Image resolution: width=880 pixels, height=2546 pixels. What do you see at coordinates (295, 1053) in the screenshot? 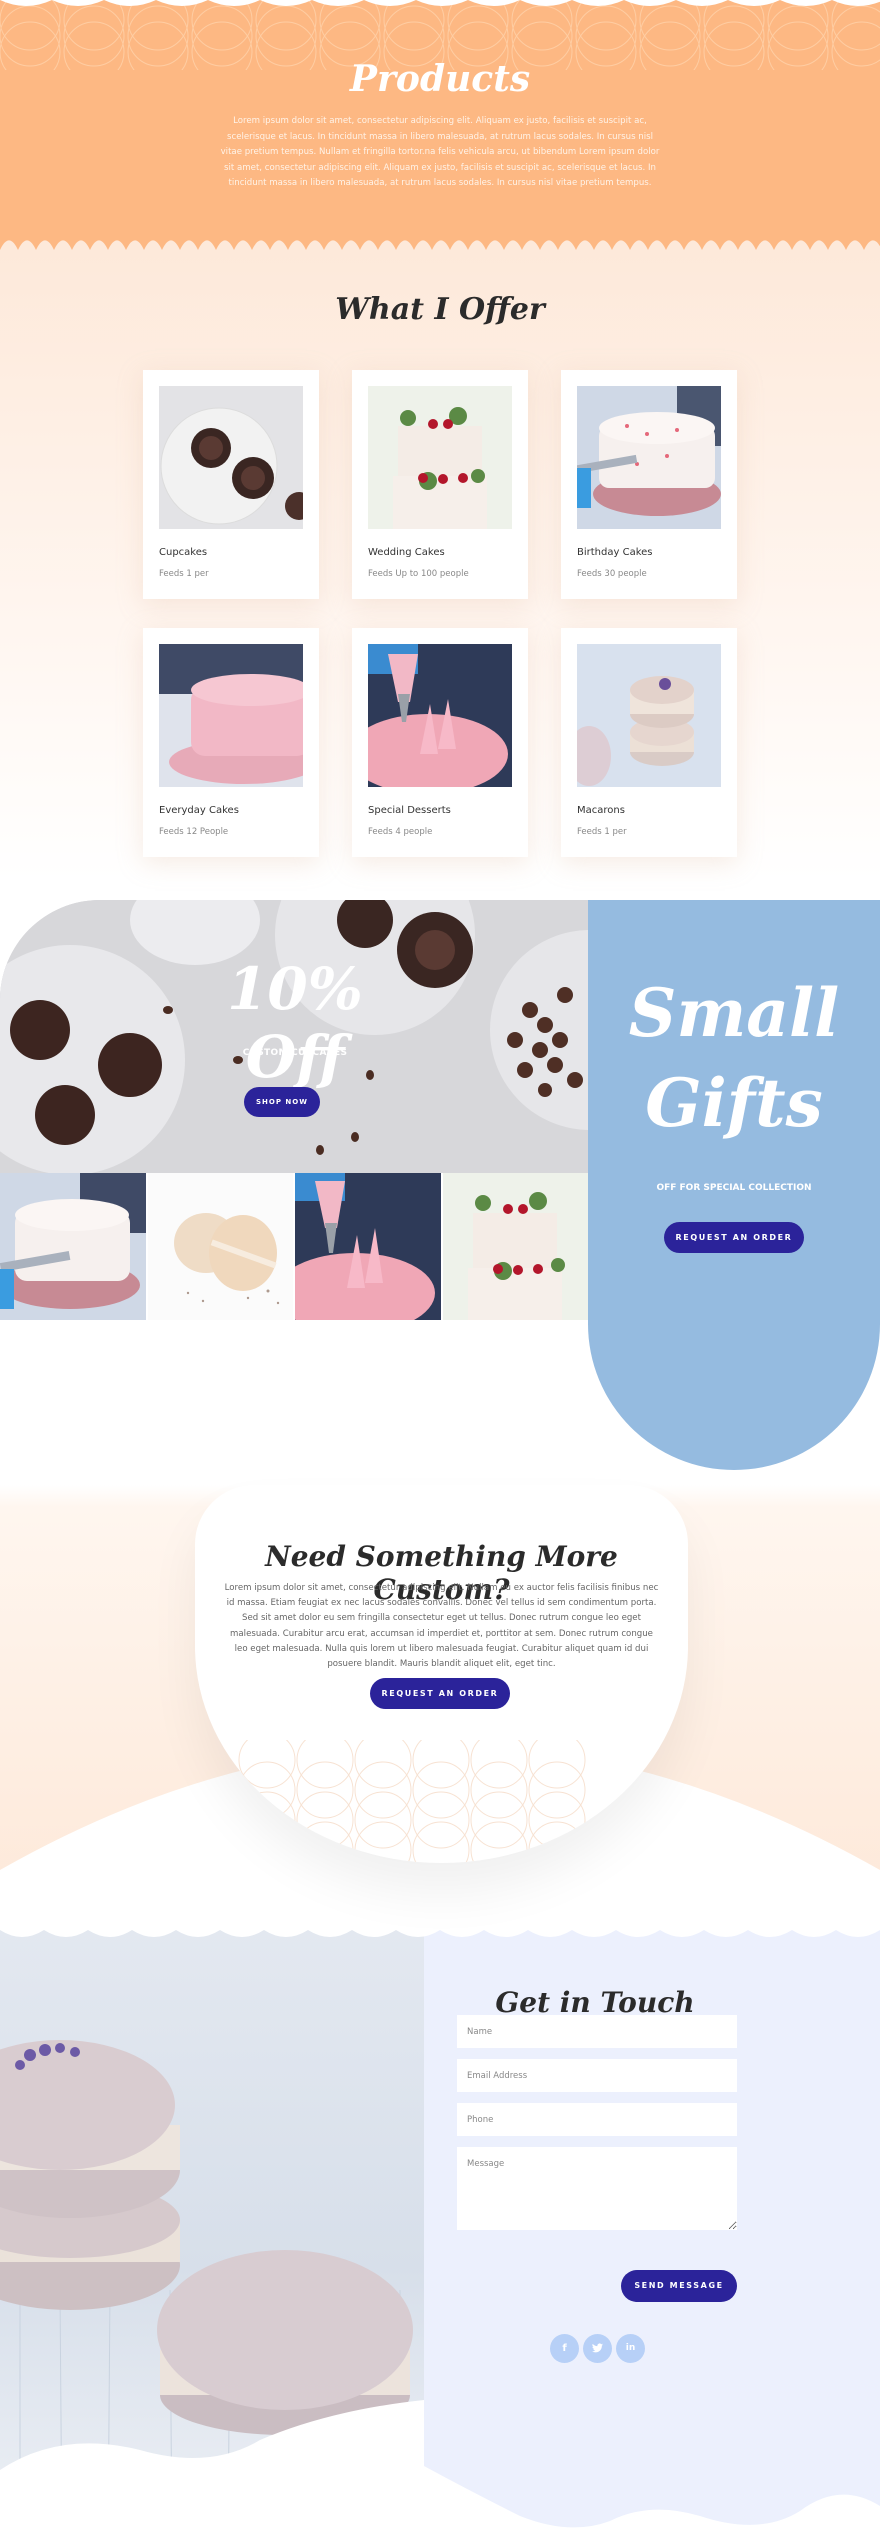
I see `promo-subtitle: CUSTOM CUPCAKES` at bounding box center [295, 1053].